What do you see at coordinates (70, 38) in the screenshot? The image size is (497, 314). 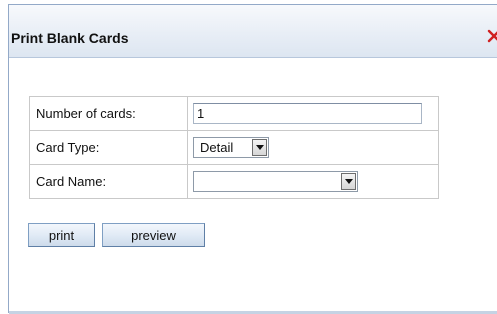 I see `dialog-title: Print Blank Cards` at bounding box center [70, 38].